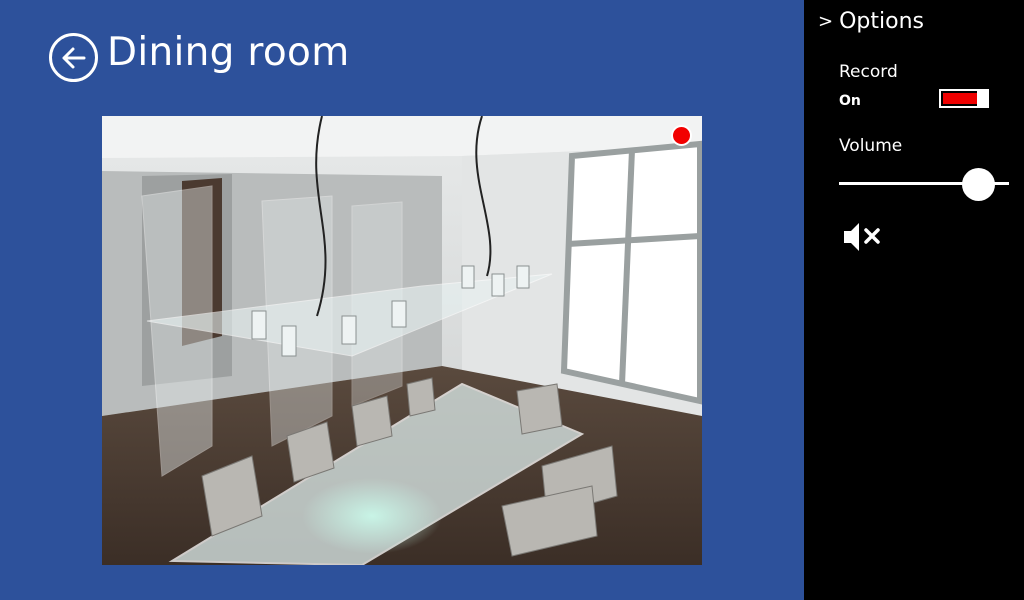  I want to click on chevron-right-icon: >, so click(826, 21).